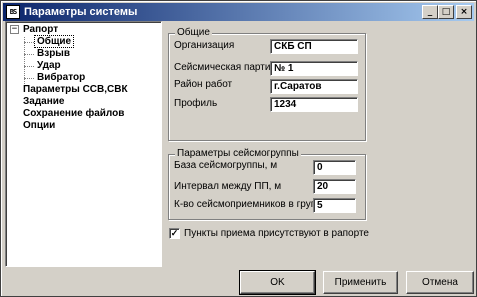  I want to click on party-label: Сейсмическая партия, so click(225, 67).